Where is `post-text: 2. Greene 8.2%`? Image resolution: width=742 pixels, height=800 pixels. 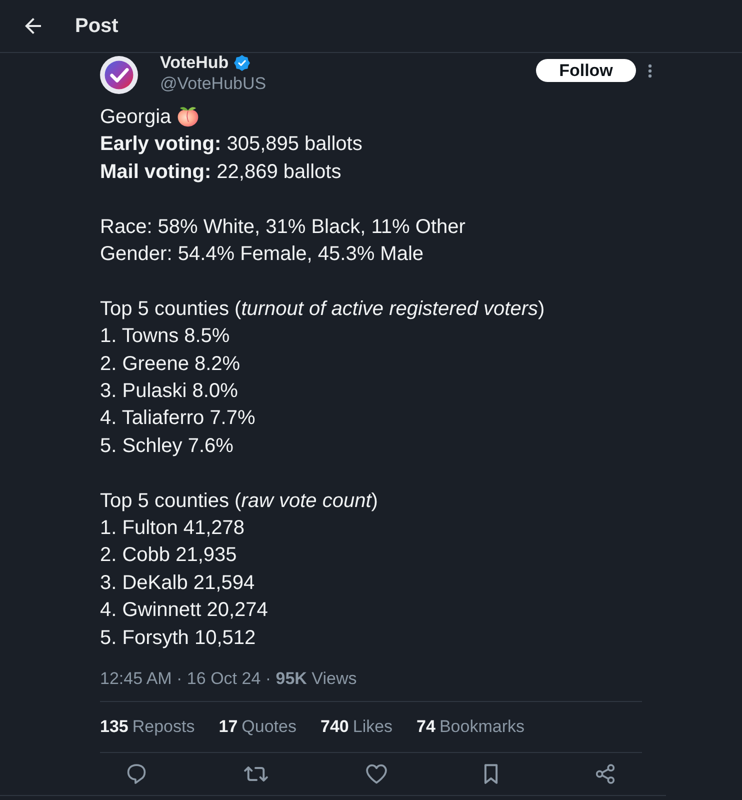
post-text: 2. Greene 8.2% is located at coordinates (171, 364).